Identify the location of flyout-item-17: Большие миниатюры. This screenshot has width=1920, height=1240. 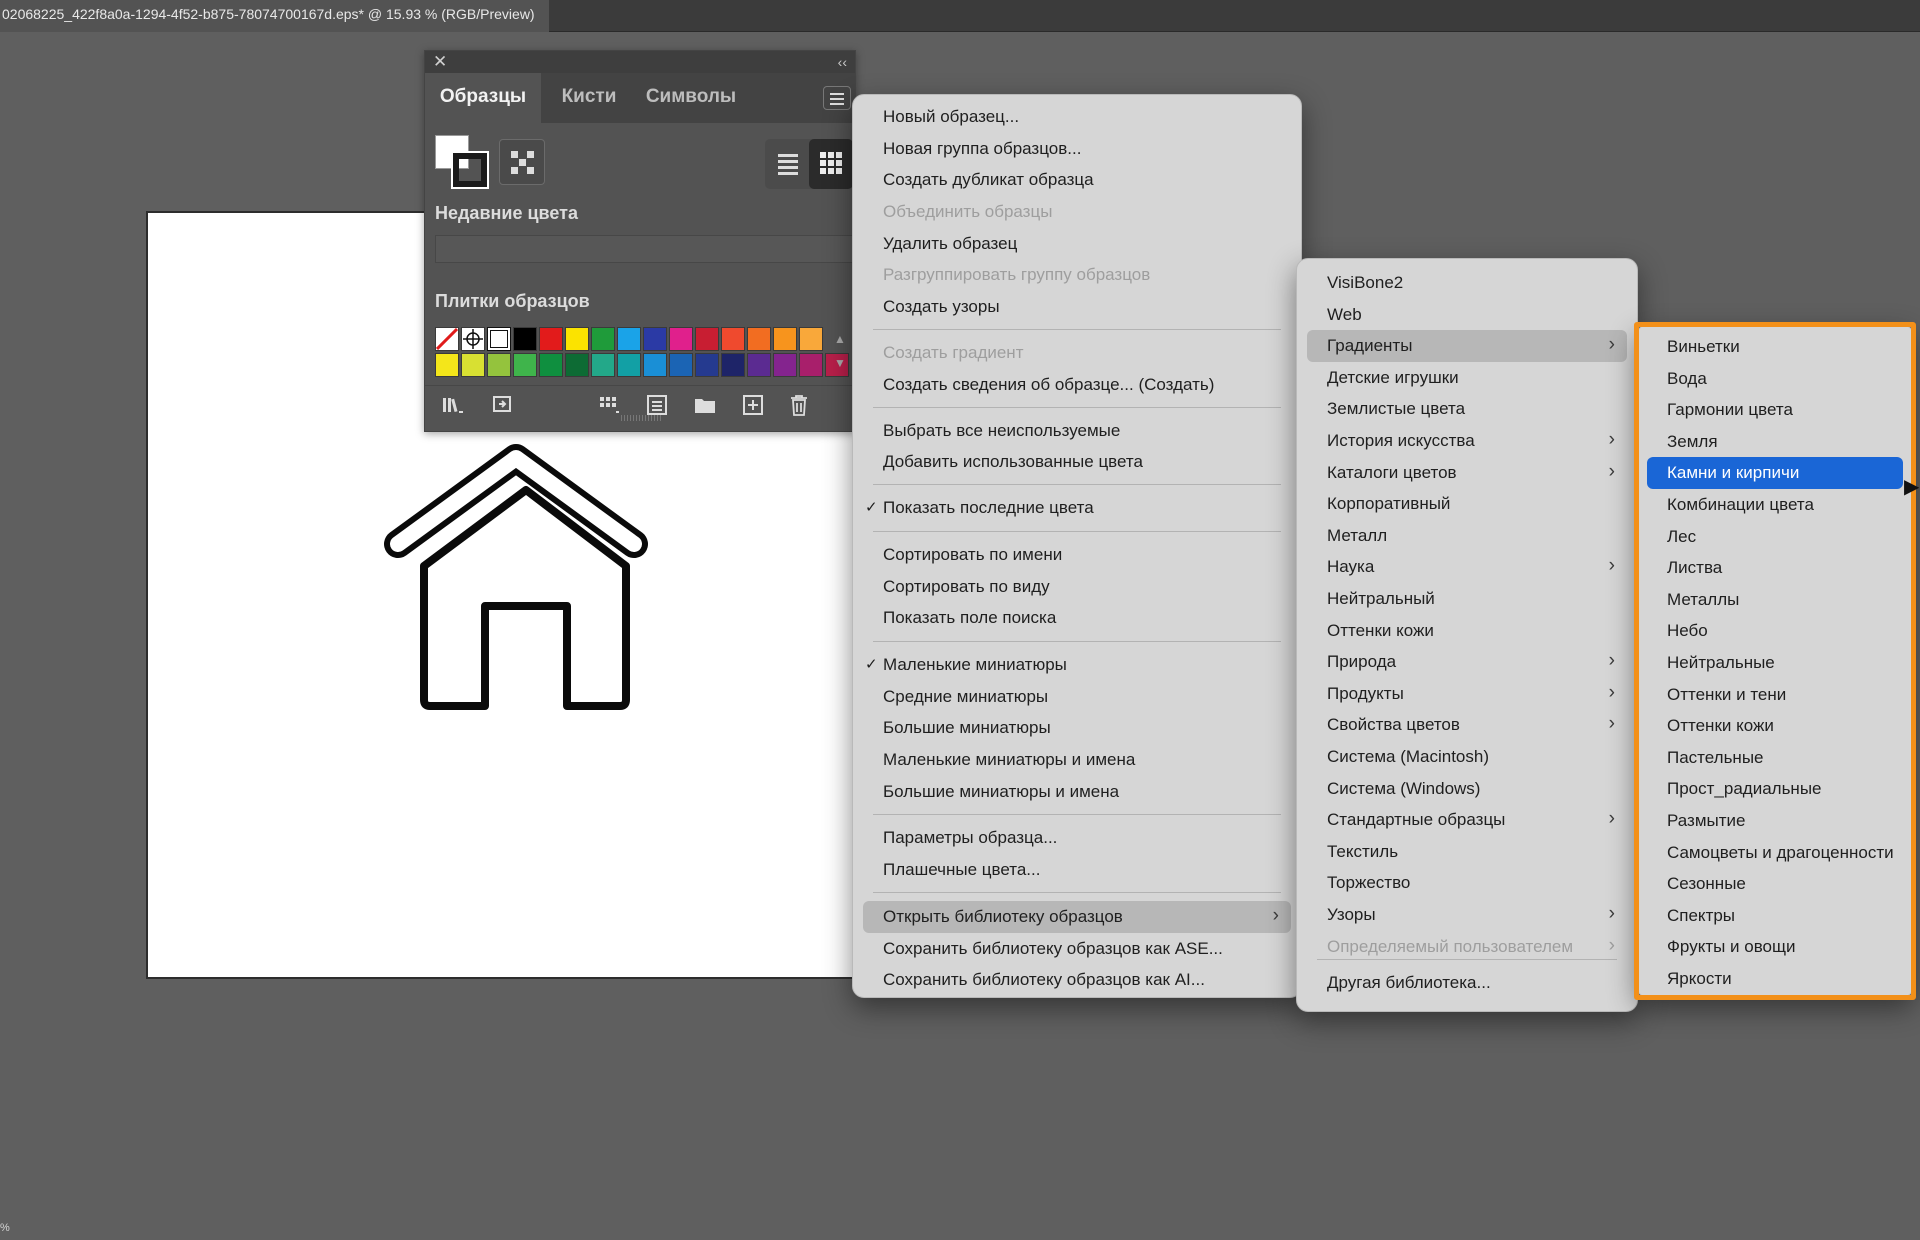
(1077, 728).